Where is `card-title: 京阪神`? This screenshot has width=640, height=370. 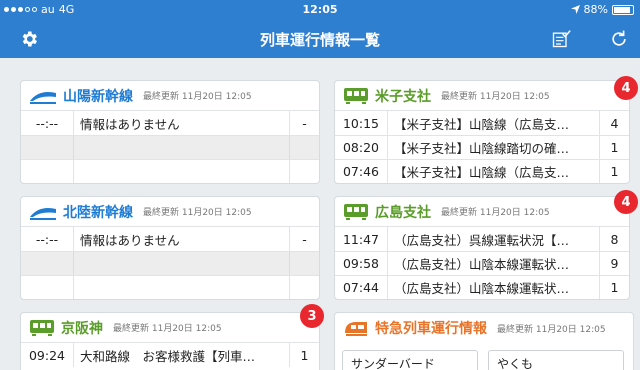 card-title: 京阪神 is located at coordinates (82, 328).